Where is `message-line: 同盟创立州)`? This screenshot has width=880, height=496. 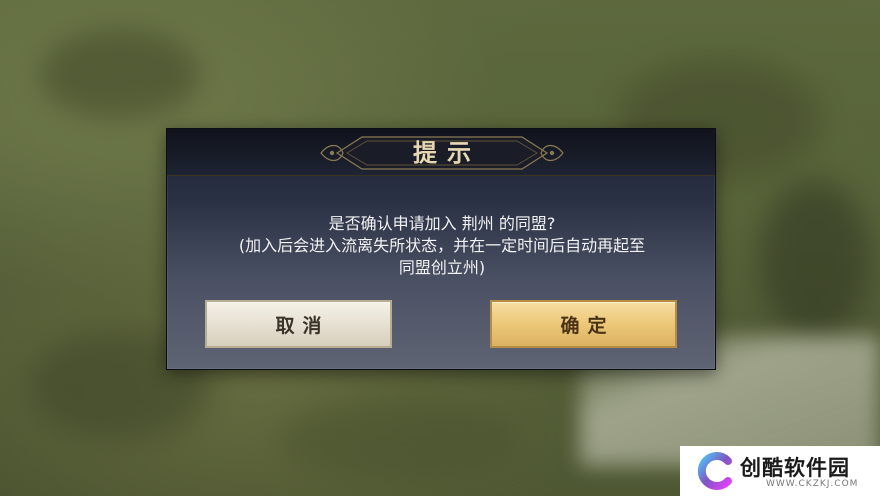
message-line: 同盟创立州) is located at coordinates (442, 267).